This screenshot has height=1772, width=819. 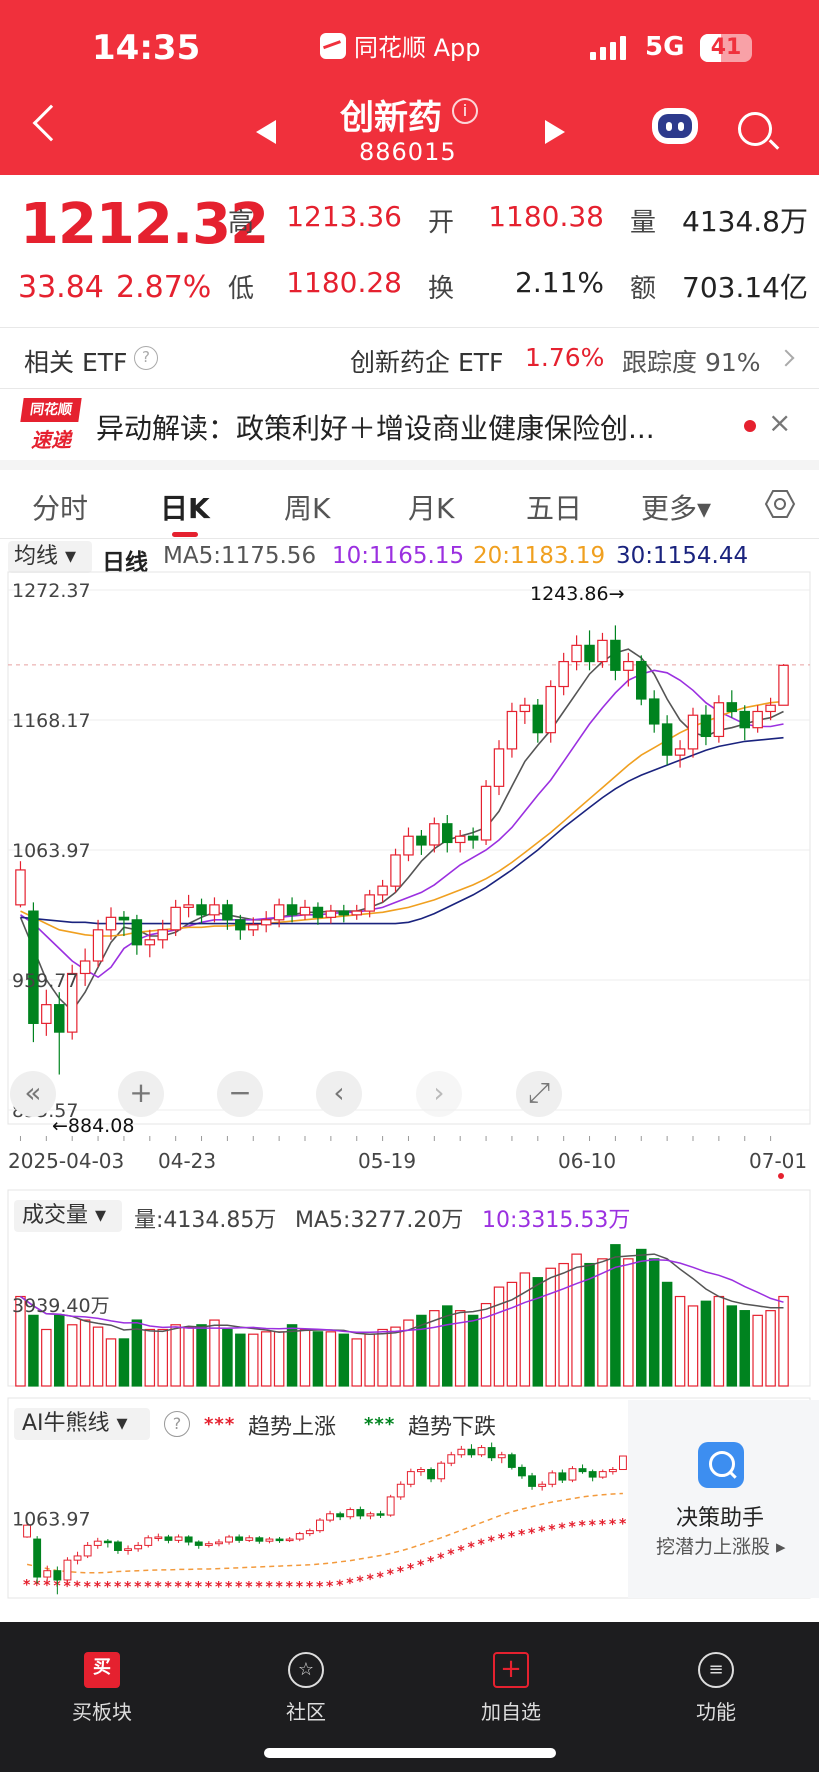 What do you see at coordinates (778, 1161) in the screenshot?
I see `x-tick: 07-01` at bounding box center [778, 1161].